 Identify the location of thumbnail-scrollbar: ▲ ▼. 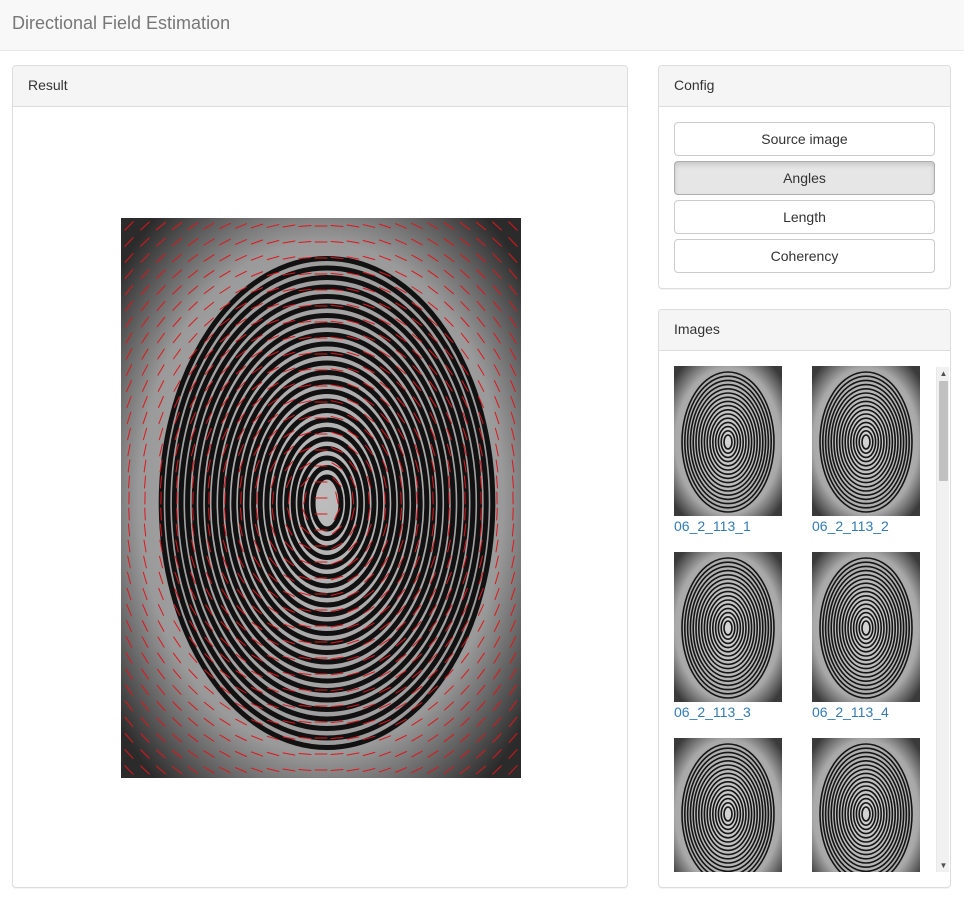
(942, 619).